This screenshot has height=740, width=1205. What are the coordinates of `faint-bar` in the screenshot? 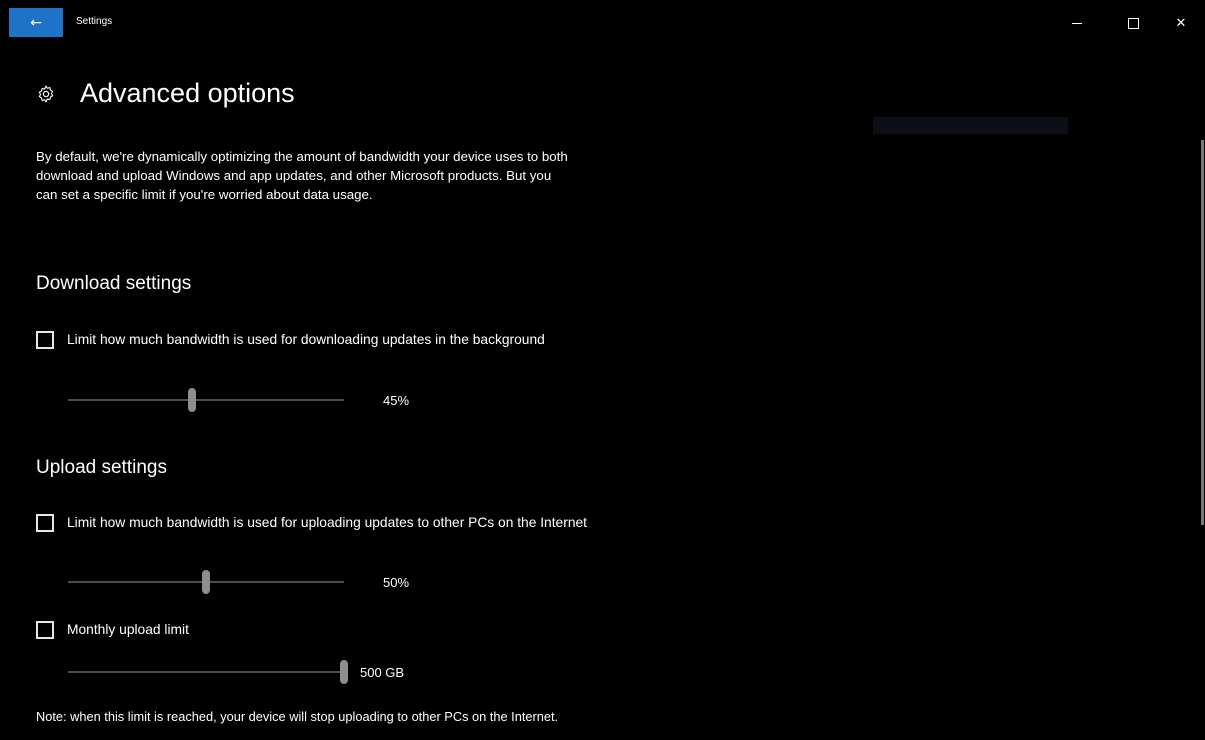 It's located at (970, 125).